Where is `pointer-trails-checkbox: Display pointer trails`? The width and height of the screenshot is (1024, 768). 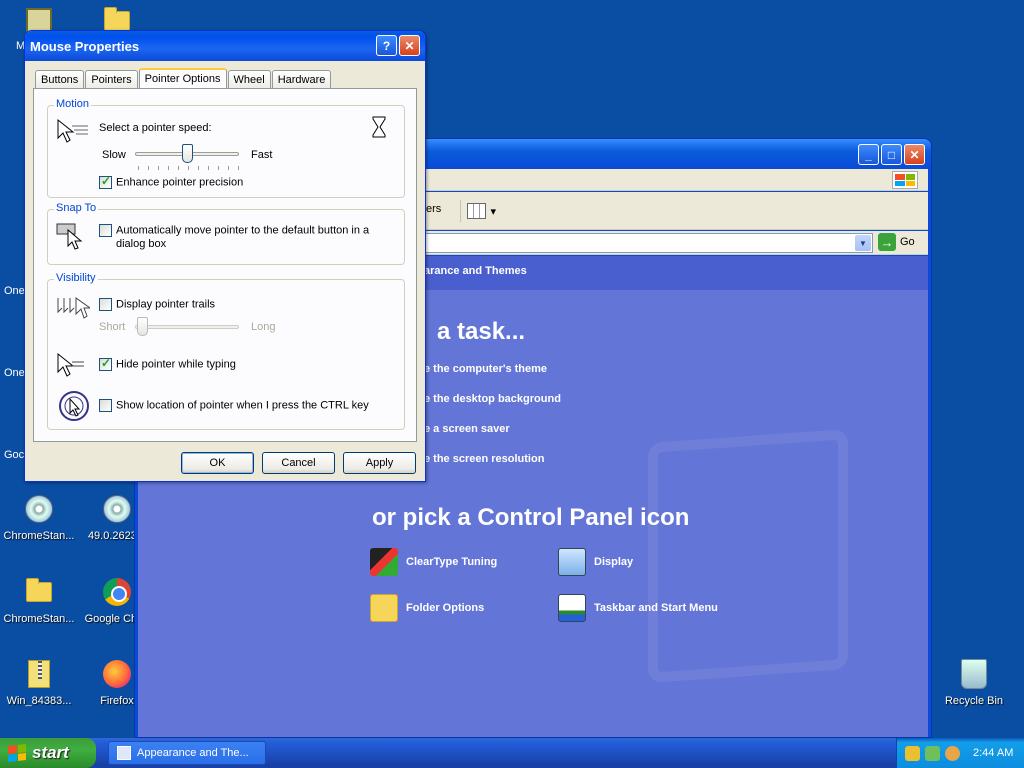 pointer-trails-checkbox: Display pointer trails is located at coordinates (157, 304).